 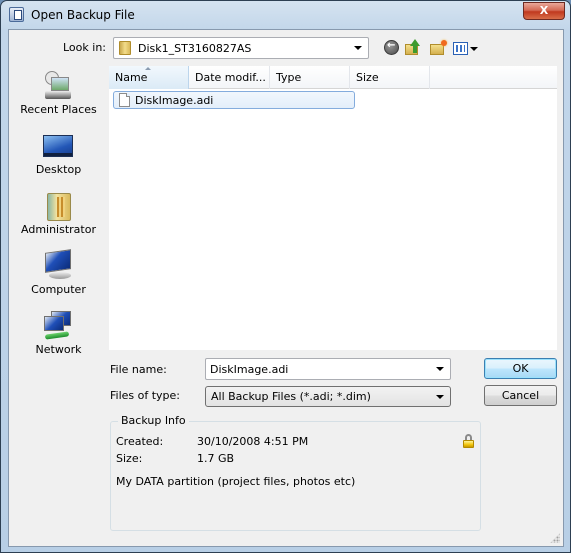 I want to click on place-recent-places: Recent Places, so click(x=58, y=95).